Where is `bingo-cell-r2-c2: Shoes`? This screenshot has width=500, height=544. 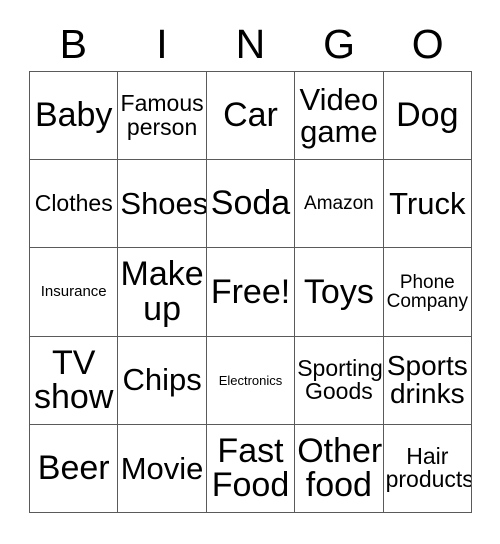
bingo-cell-r2-c2: Shoes is located at coordinates (162, 204).